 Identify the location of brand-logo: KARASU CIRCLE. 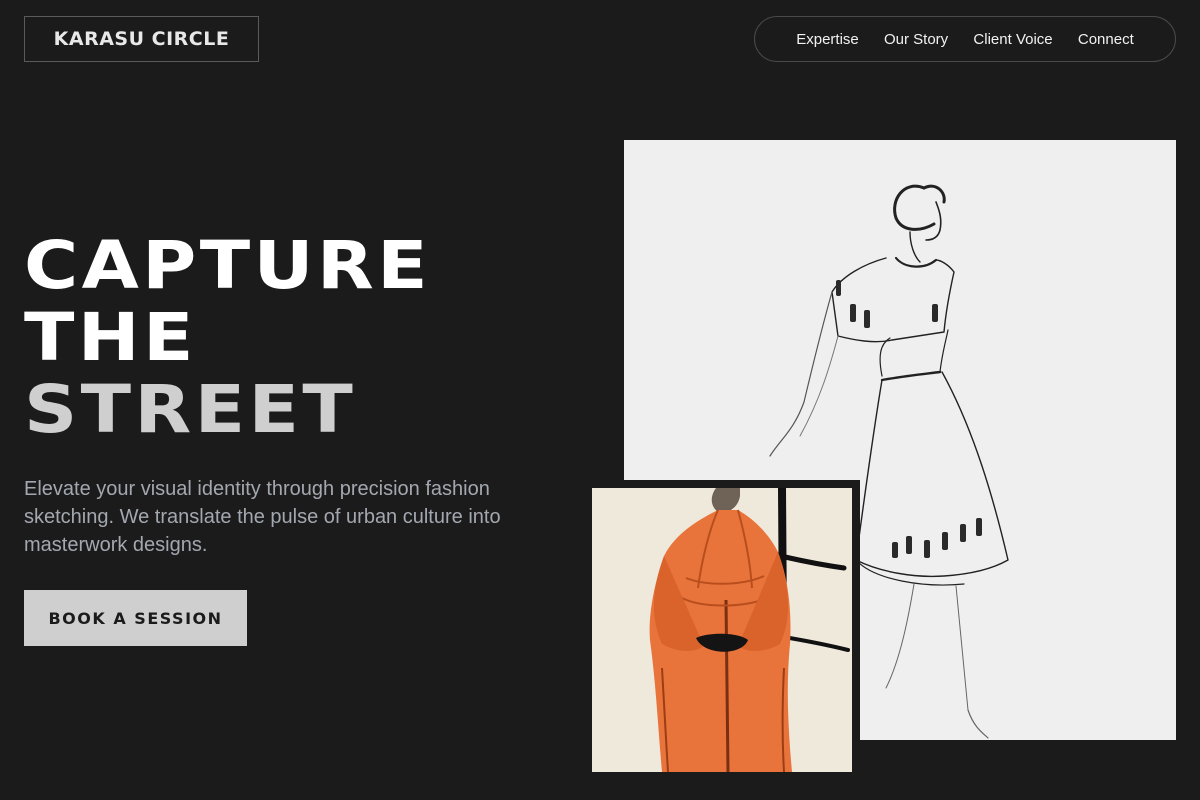
(141, 39).